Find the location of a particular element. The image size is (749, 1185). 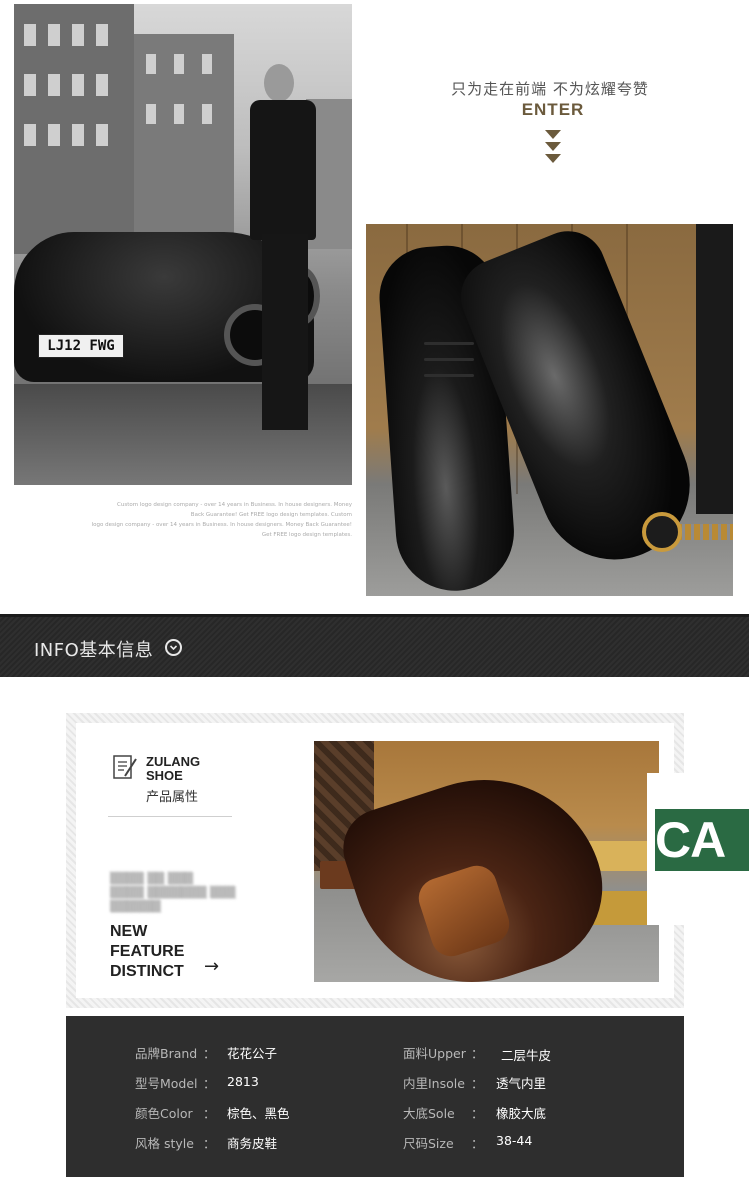

spec-value-brand: 花花公子 is located at coordinates (252, 1053).